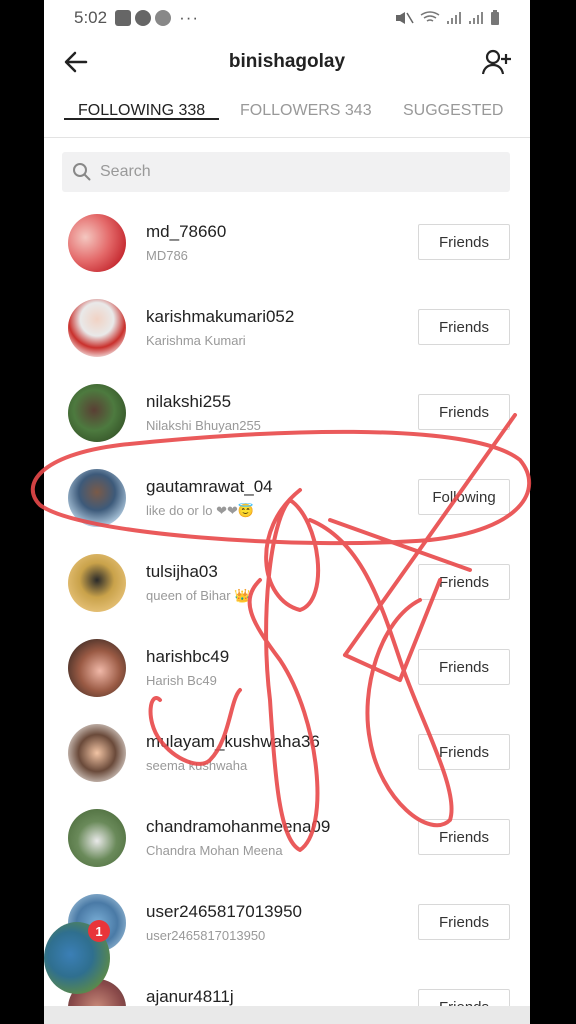 This screenshot has height=1024, width=576. What do you see at coordinates (287, 667) in the screenshot?
I see `list-item: harishbc49 Harish Bc49 Friends` at bounding box center [287, 667].